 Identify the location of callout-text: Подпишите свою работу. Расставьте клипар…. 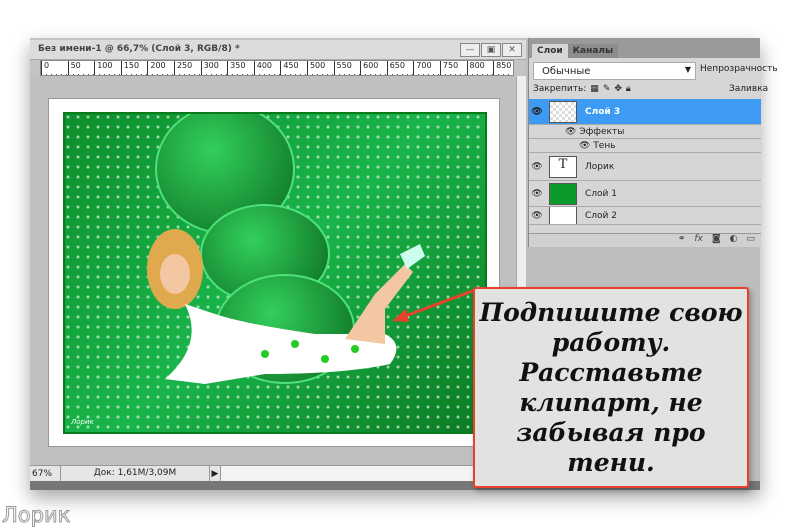
(611, 387).